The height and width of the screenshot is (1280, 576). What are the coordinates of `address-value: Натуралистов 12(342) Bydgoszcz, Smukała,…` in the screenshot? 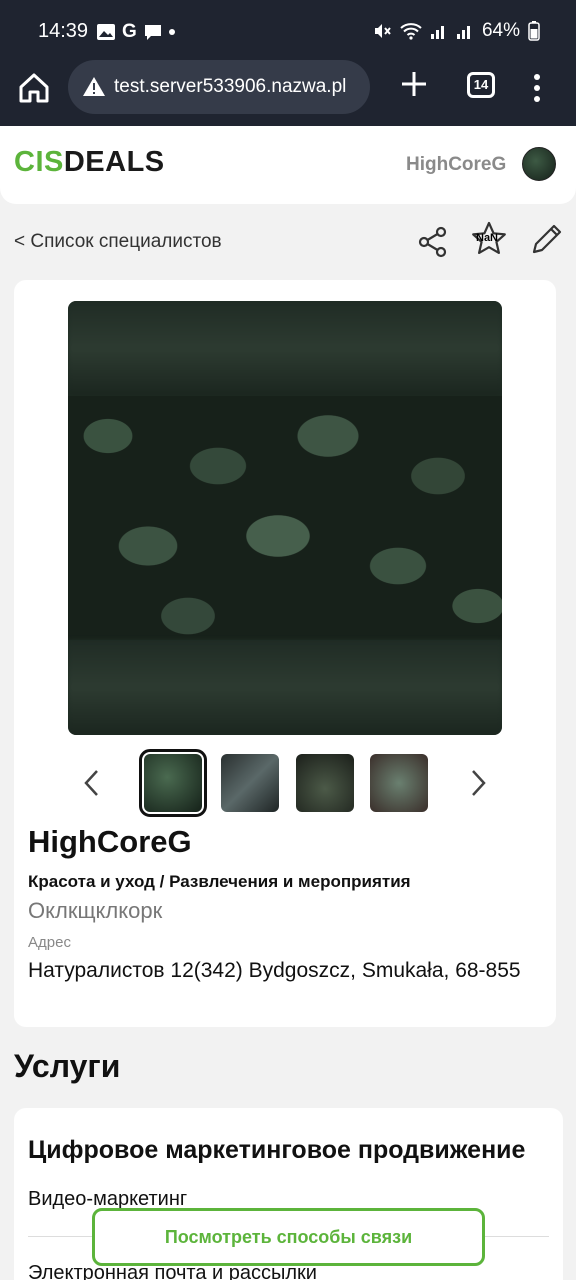 It's located at (274, 970).